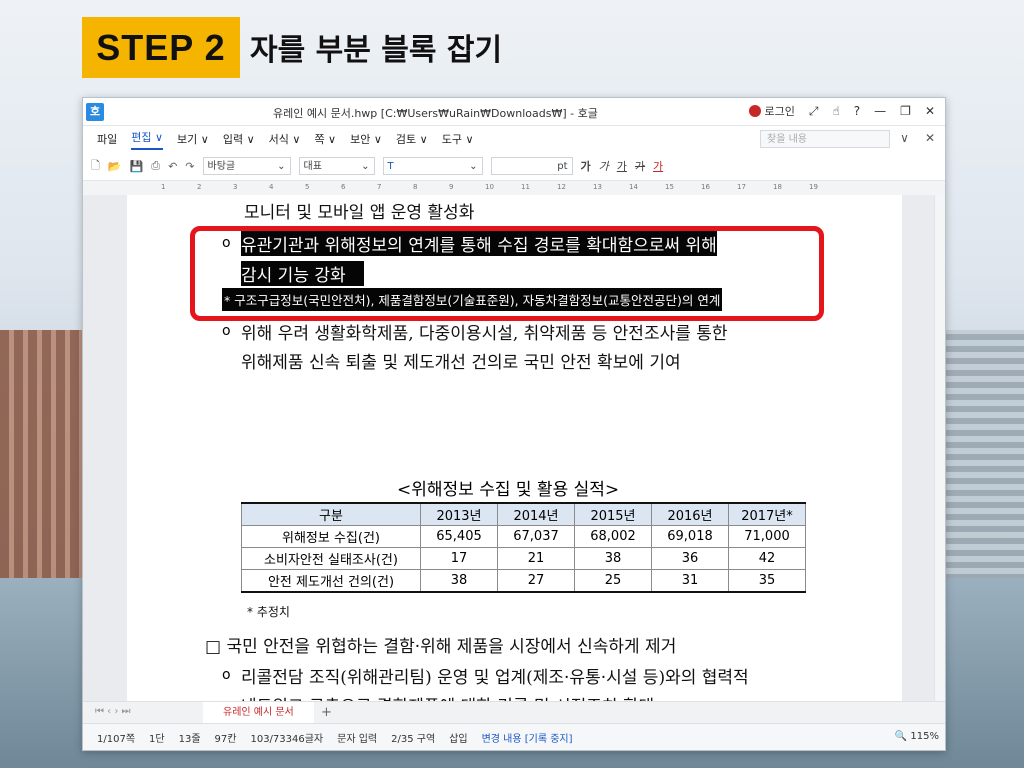  What do you see at coordinates (302, 273) in the screenshot?
I see `selected-text-line: 감시 기능 강화` at bounding box center [302, 273].